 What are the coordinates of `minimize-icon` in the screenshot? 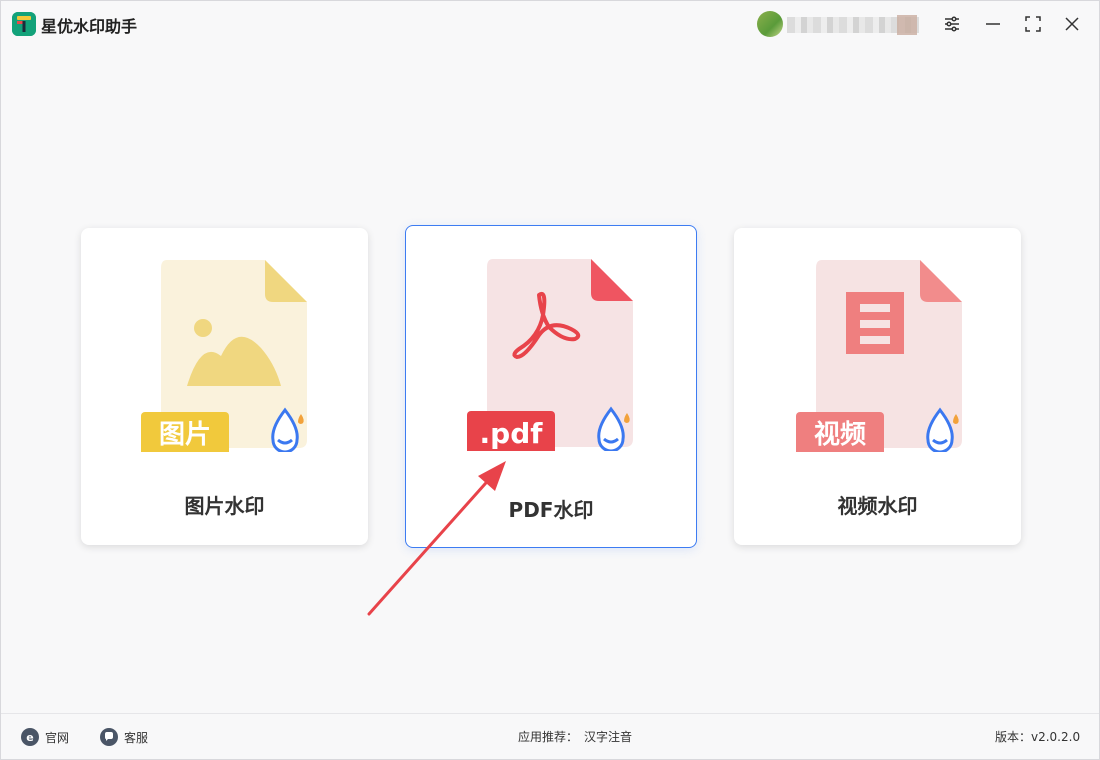 It's located at (993, 24).